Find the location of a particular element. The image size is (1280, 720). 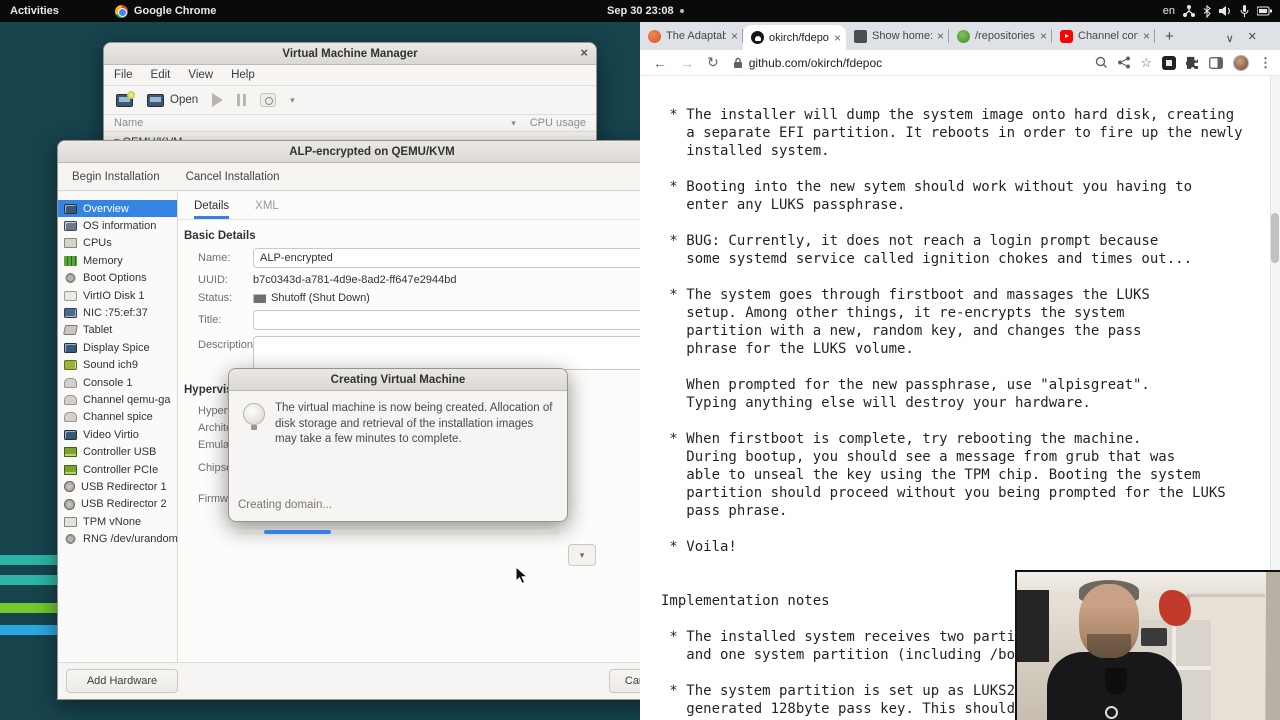

extensions-puzzle-icon is located at coordinates (1192, 62).